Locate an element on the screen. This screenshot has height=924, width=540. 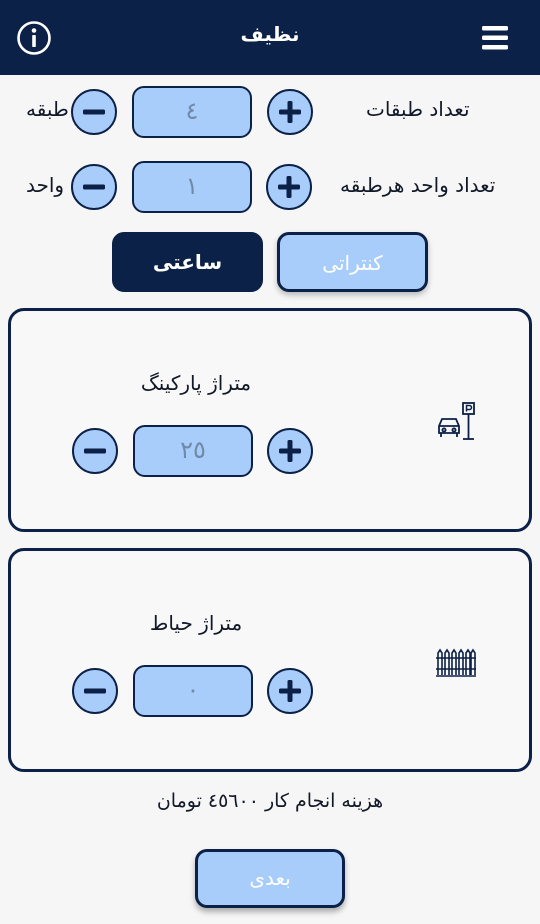
floors-unit-label: طبقه is located at coordinates (47, 109).